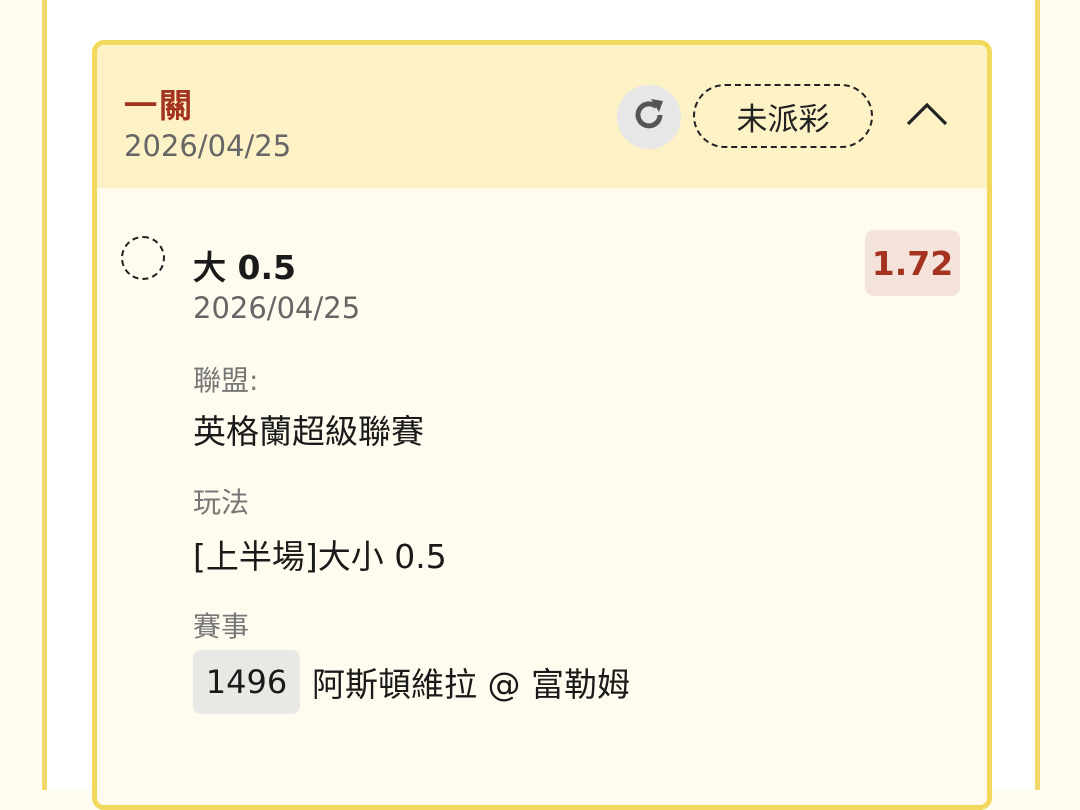 Image resolution: width=1080 pixels, height=810 pixels. I want to click on payout-status-badge: 未派彩, so click(783, 116).